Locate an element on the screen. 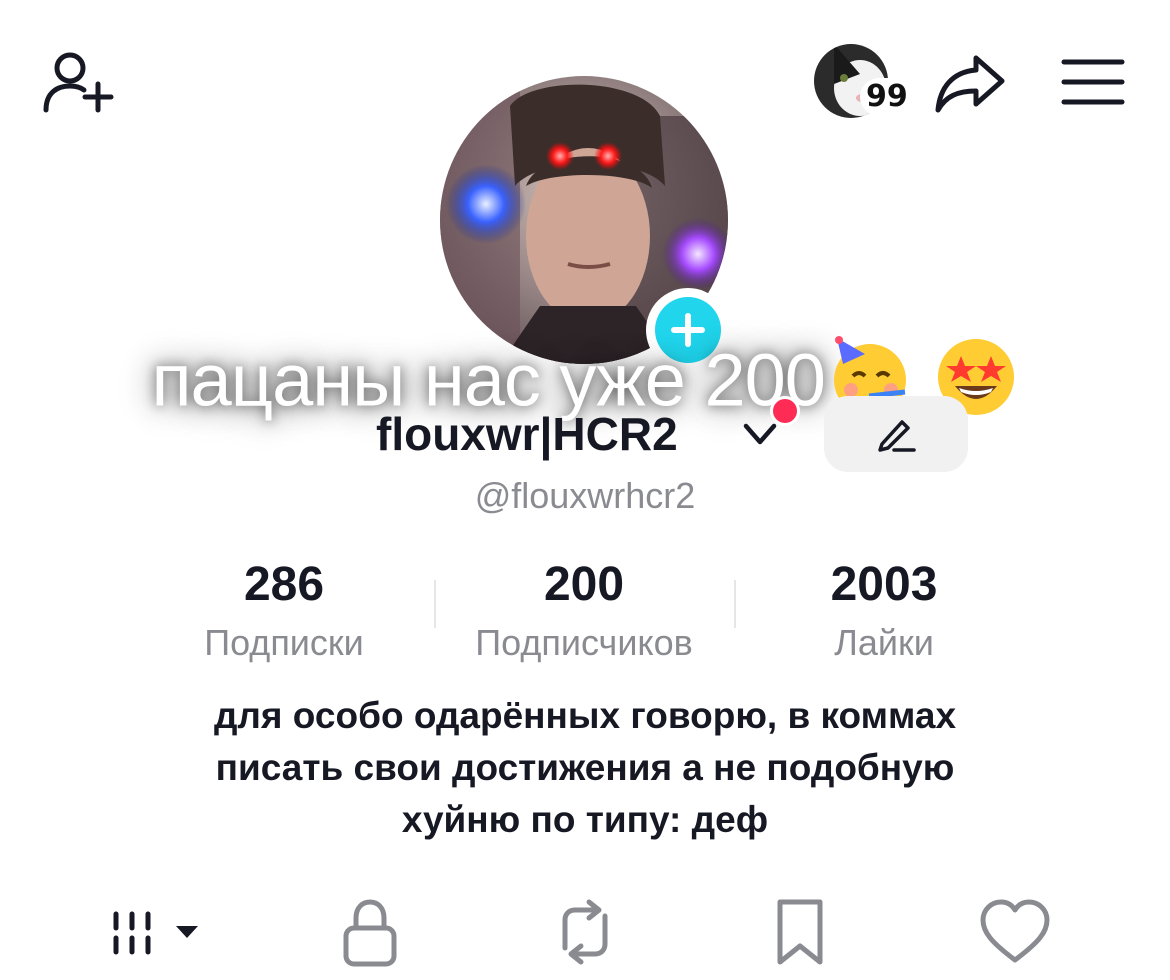 This screenshot has height=980, width=1170. bookmark-icon is located at coordinates (800, 932).